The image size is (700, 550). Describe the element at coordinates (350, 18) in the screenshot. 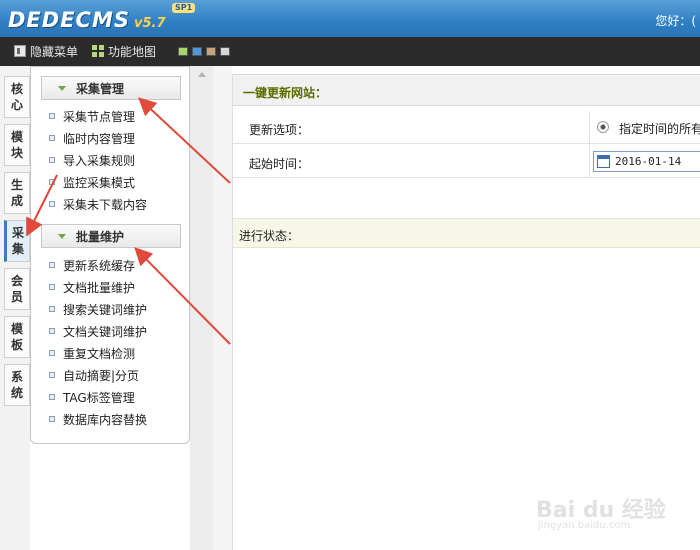

I see `app-header: DEDECMS v5.7 SP1 您好：(` at that location.